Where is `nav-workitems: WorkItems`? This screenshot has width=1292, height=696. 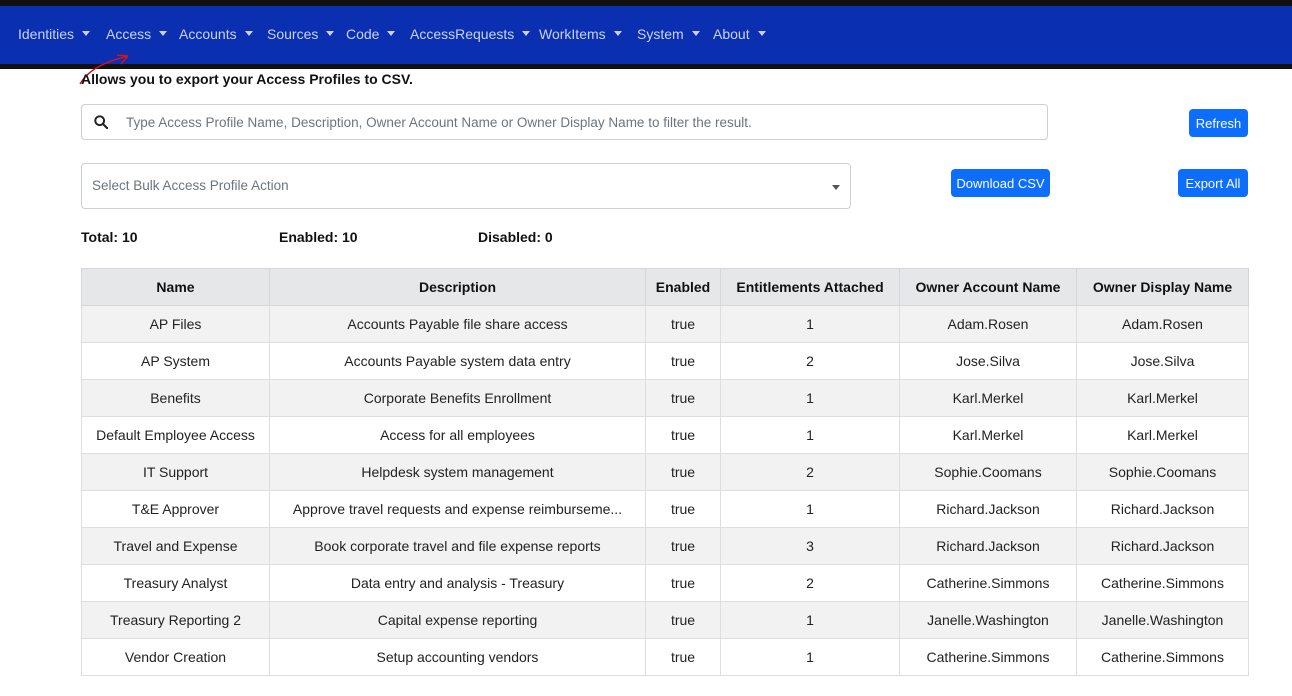
nav-workitems: WorkItems is located at coordinates (580, 34).